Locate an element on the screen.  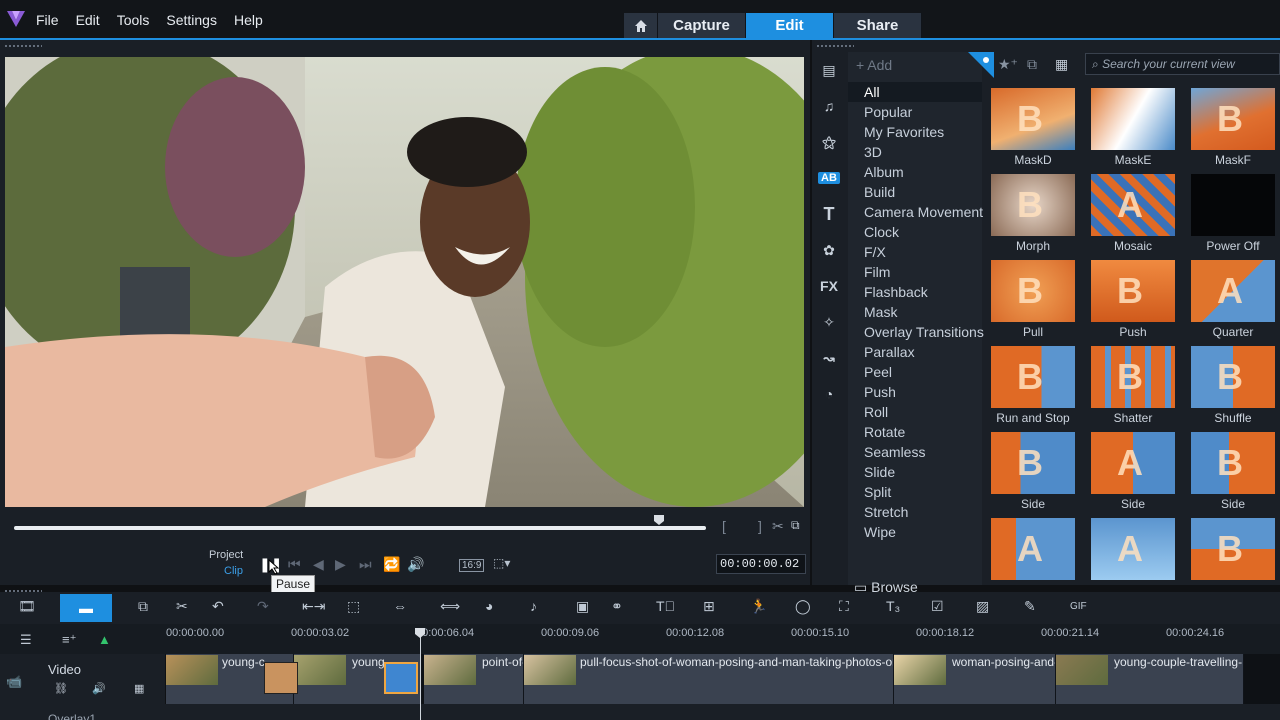
tools-icon: ✂ is located at coordinates (182, 606).